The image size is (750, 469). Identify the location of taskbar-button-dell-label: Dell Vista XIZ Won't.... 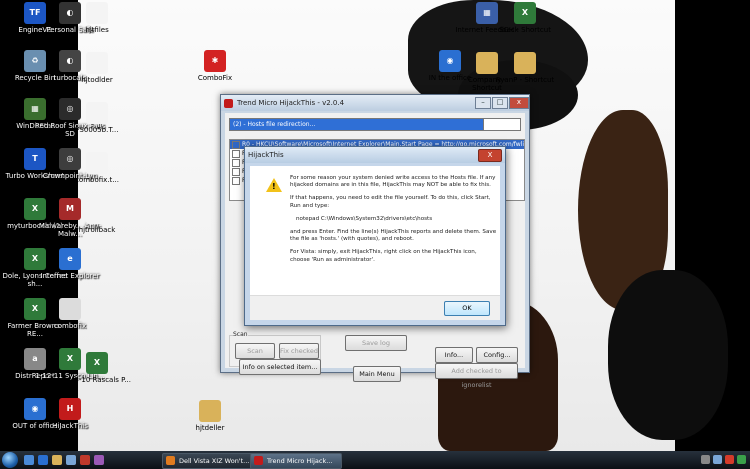
(214, 461).